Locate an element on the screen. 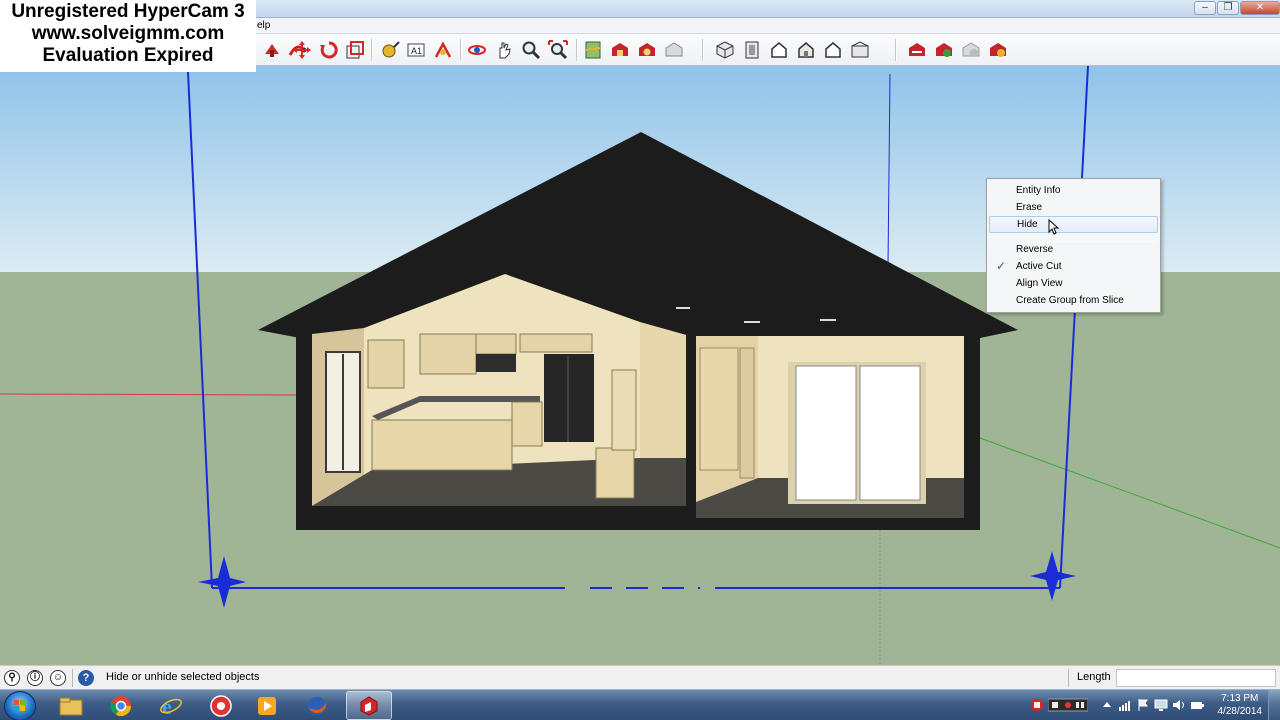 The image size is (1280, 720). upper-cabinet-right is located at coordinates (556, 343).